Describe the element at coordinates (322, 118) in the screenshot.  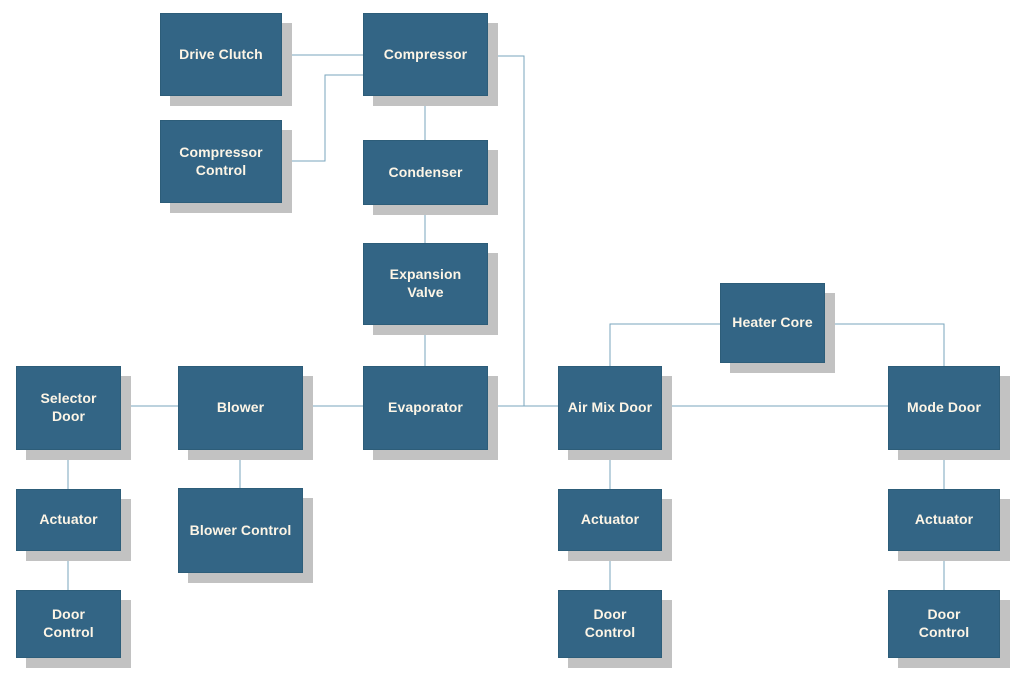
I see `connector-compressor-control-to-compressor` at that location.